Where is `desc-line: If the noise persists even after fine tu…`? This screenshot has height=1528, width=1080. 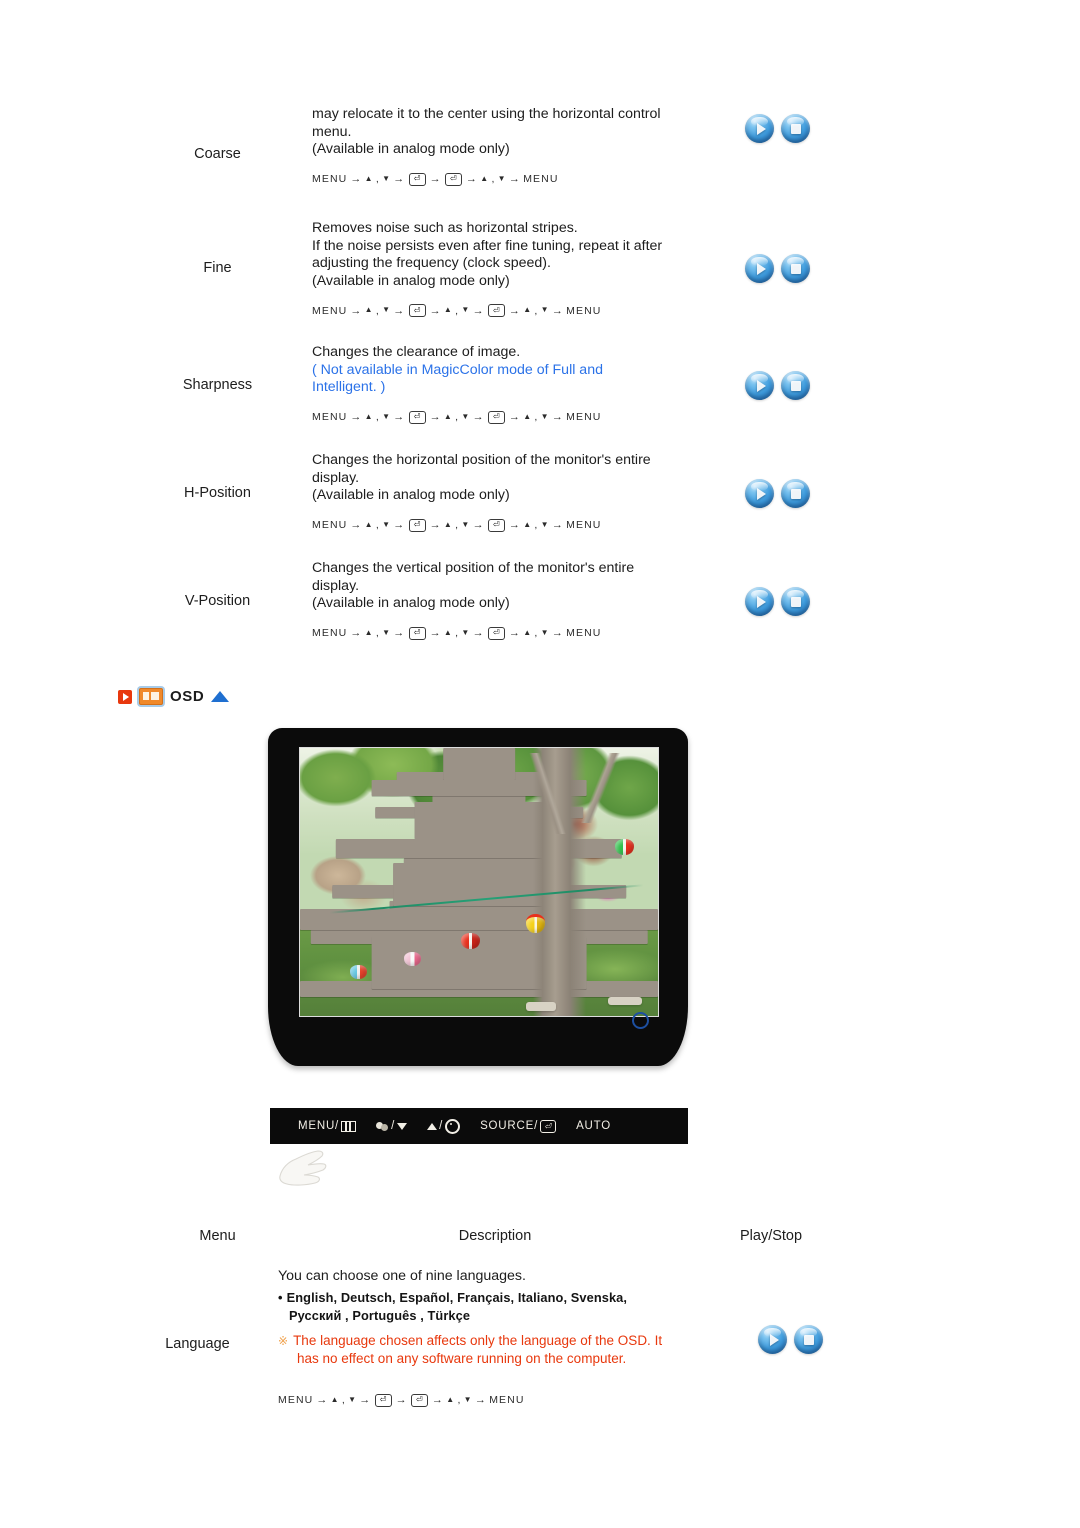 desc-line: If the noise persists even after fine tu… is located at coordinates (487, 245).